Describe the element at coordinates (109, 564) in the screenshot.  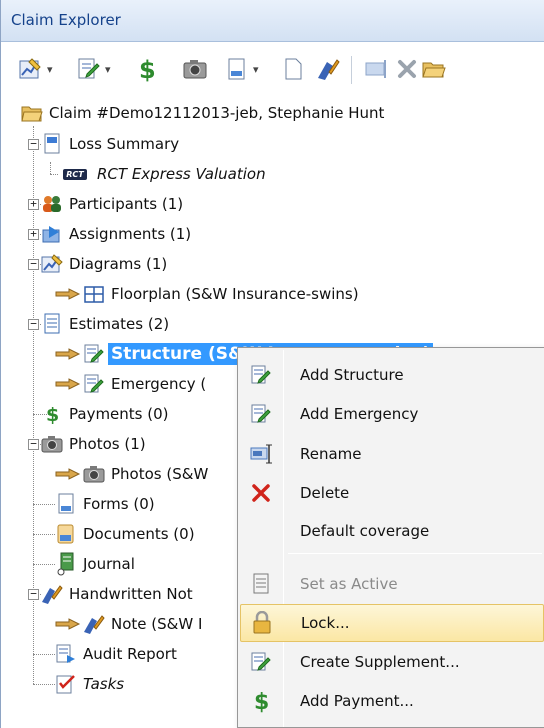
I see `tree-node-label: Journal` at that location.